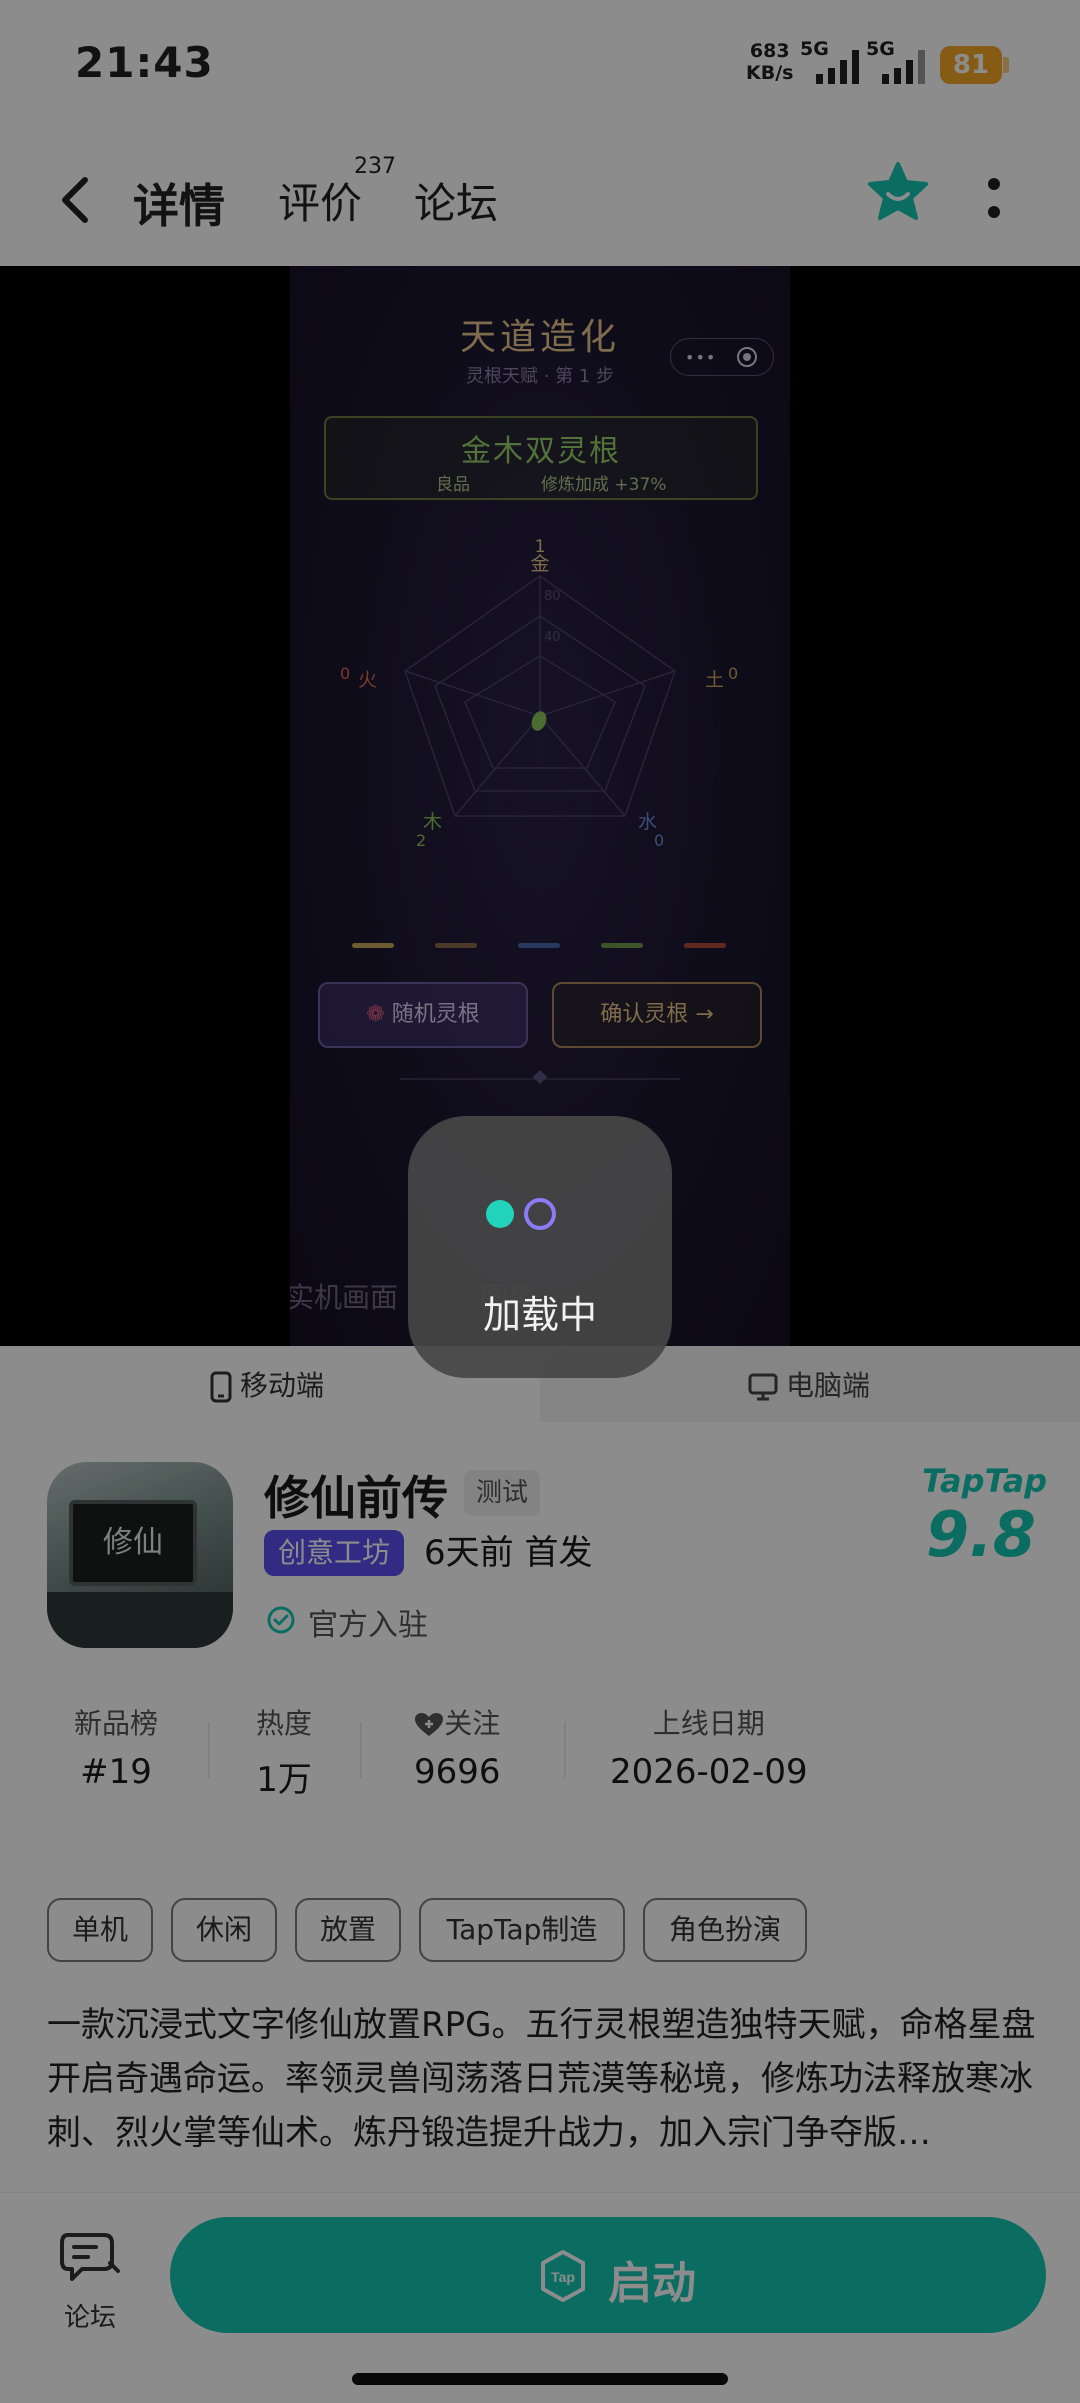 The image size is (1080, 2403). I want to click on loading-dot-icon, so click(500, 1214).